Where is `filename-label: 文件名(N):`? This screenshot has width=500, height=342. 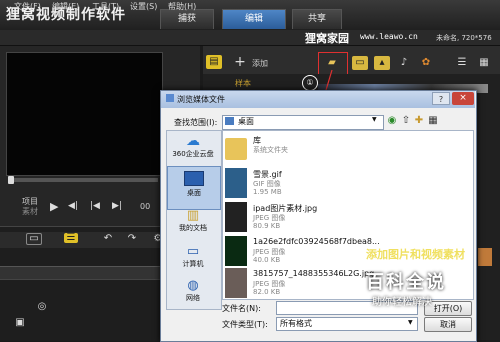 filename-label: 文件名(N): is located at coordinates (241, 308).